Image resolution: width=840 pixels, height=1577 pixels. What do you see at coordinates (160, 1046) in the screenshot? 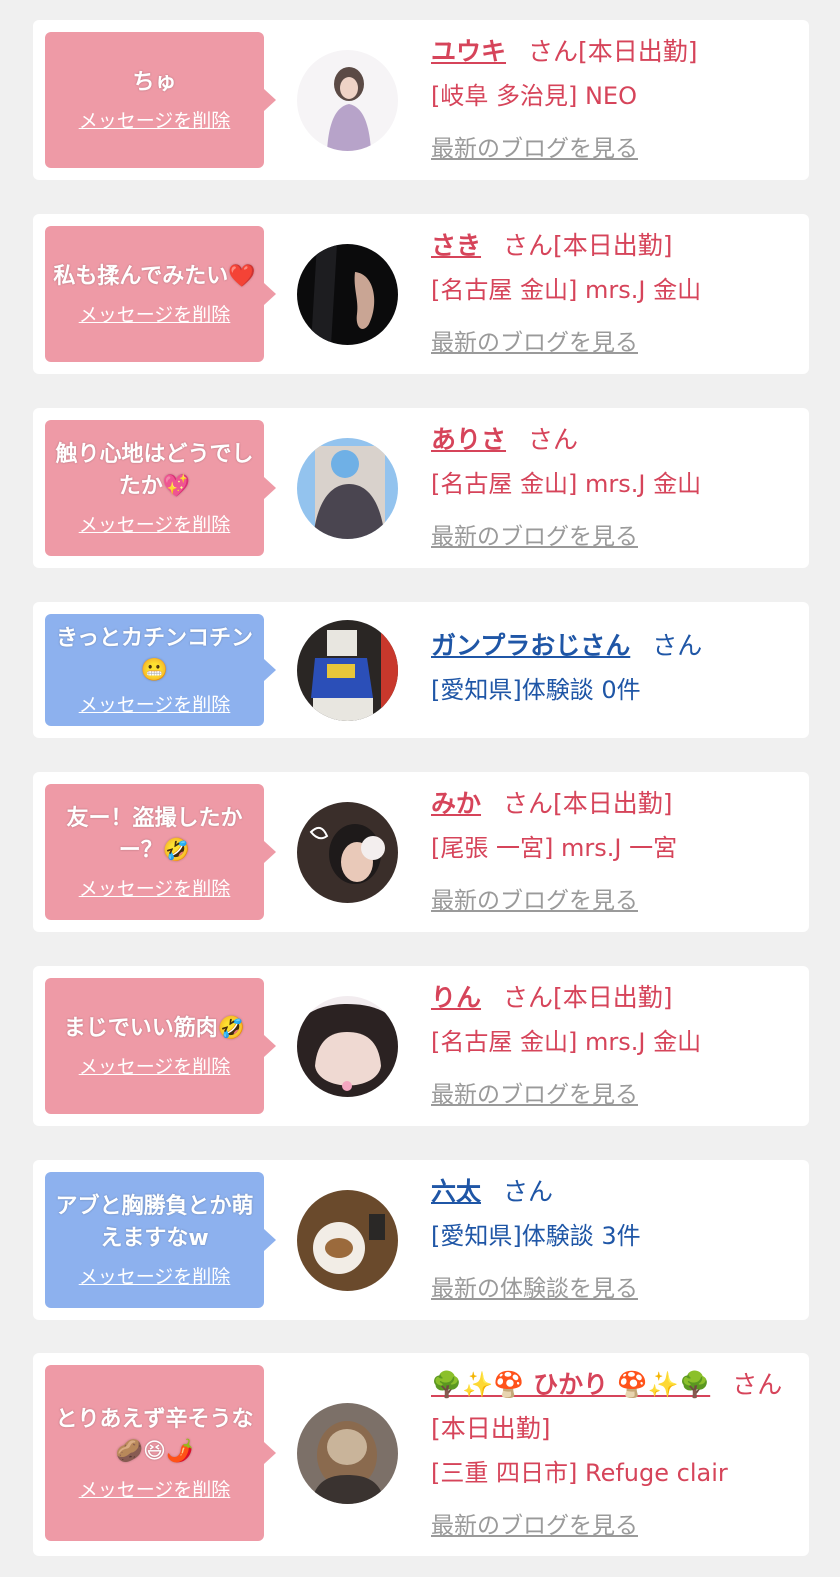
I see `message-bubble: まじでいい筋肉🤣 メッセージを削除` at bounding box center [160, 1046].